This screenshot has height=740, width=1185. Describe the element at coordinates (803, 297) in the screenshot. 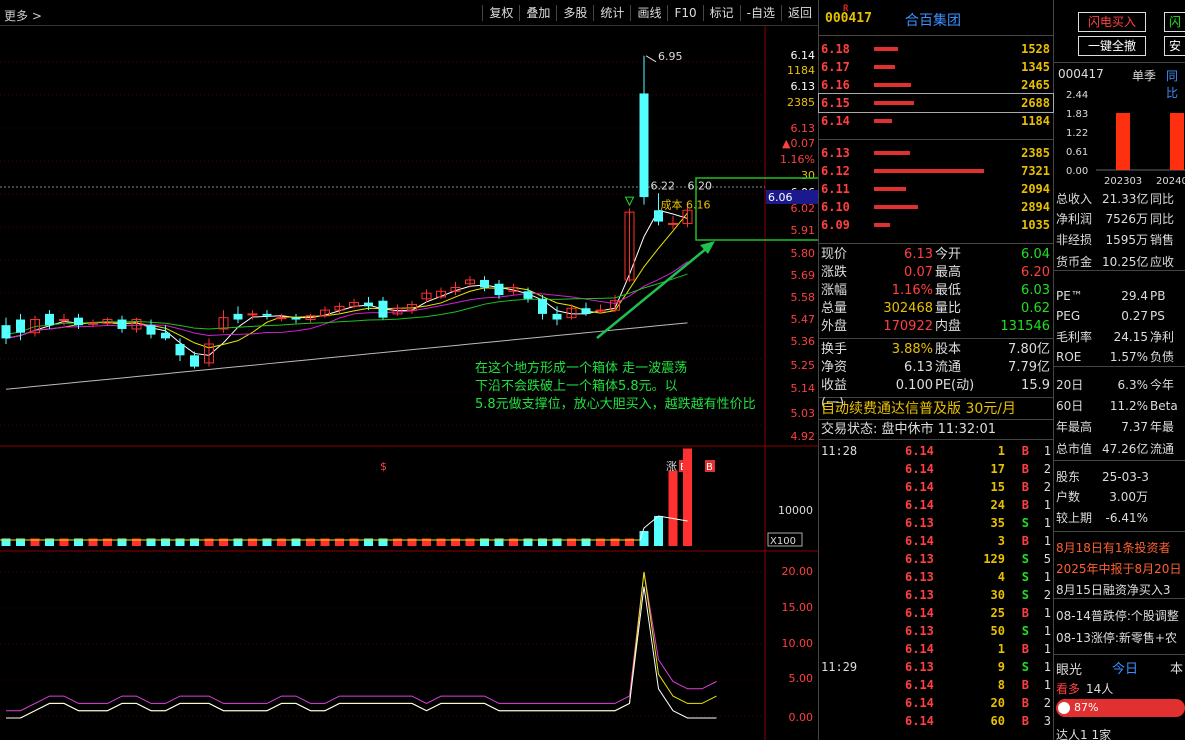

I see `price-axis-tick: 5.58` at that location.